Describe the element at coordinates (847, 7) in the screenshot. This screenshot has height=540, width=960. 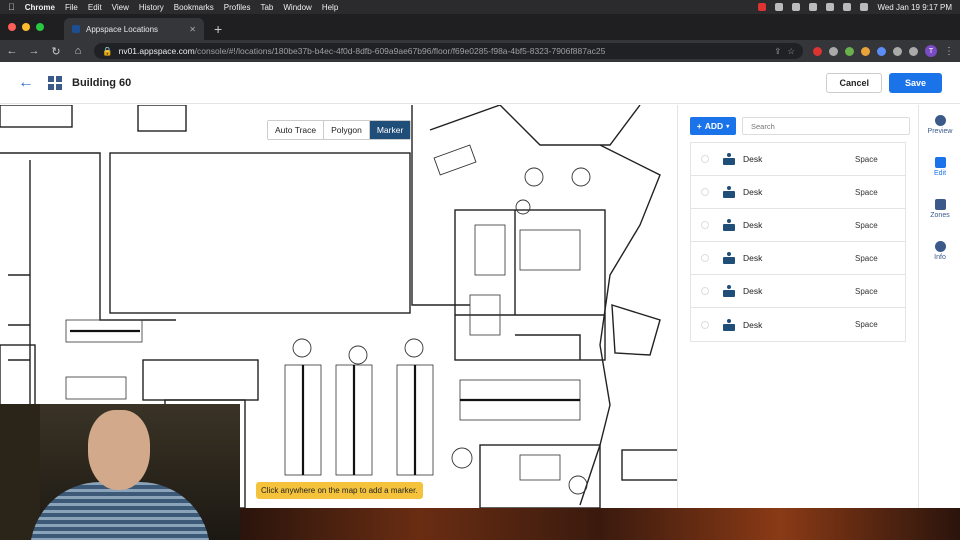
I see `search-icon` at that location.